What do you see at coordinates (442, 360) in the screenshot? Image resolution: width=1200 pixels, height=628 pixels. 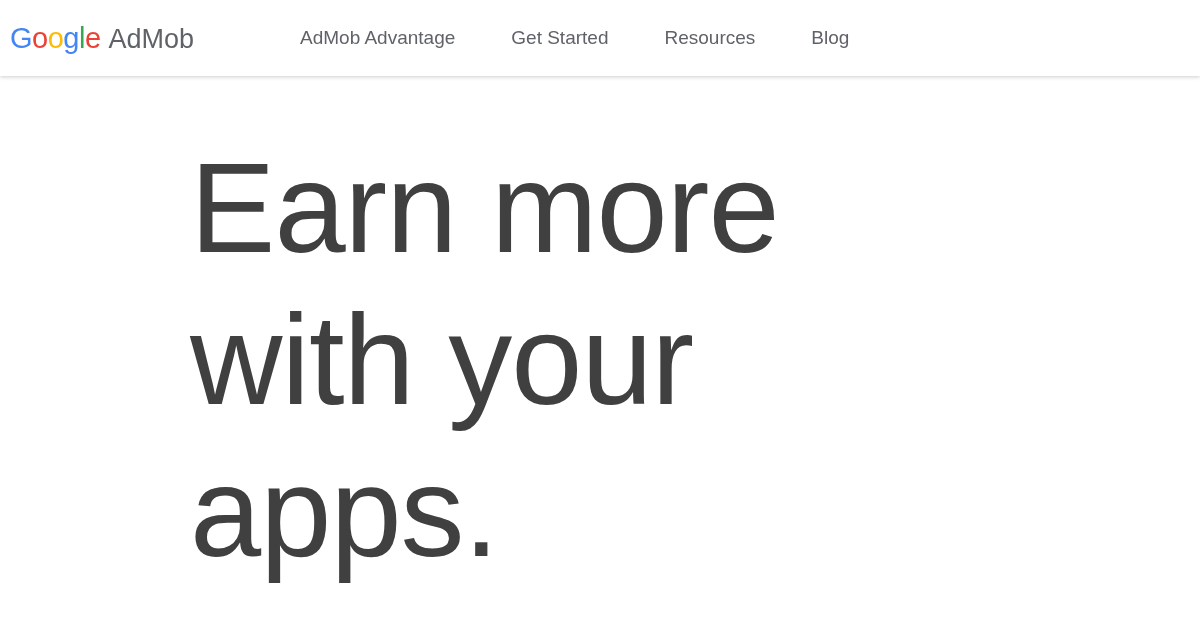 I see `headline-line: with your` at bounding box center [442, 360].